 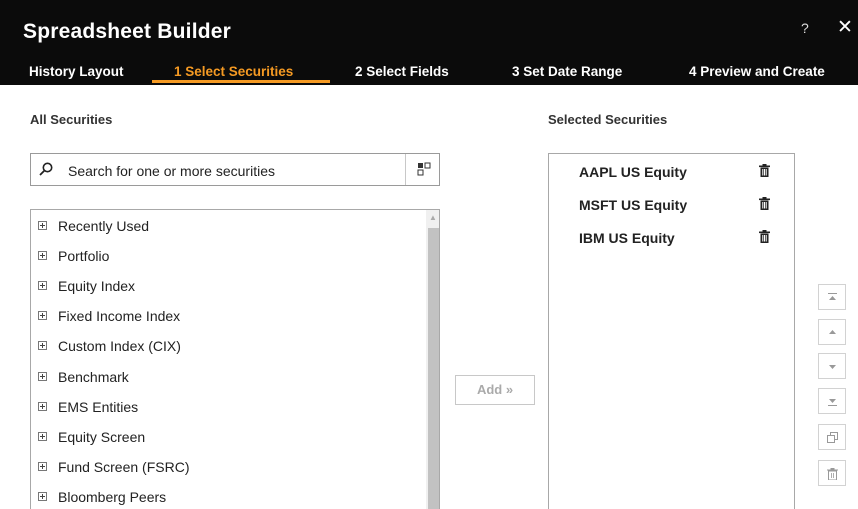 I want to click on tree-item-benchmark: Benchmark, so click(x=221, y=377).